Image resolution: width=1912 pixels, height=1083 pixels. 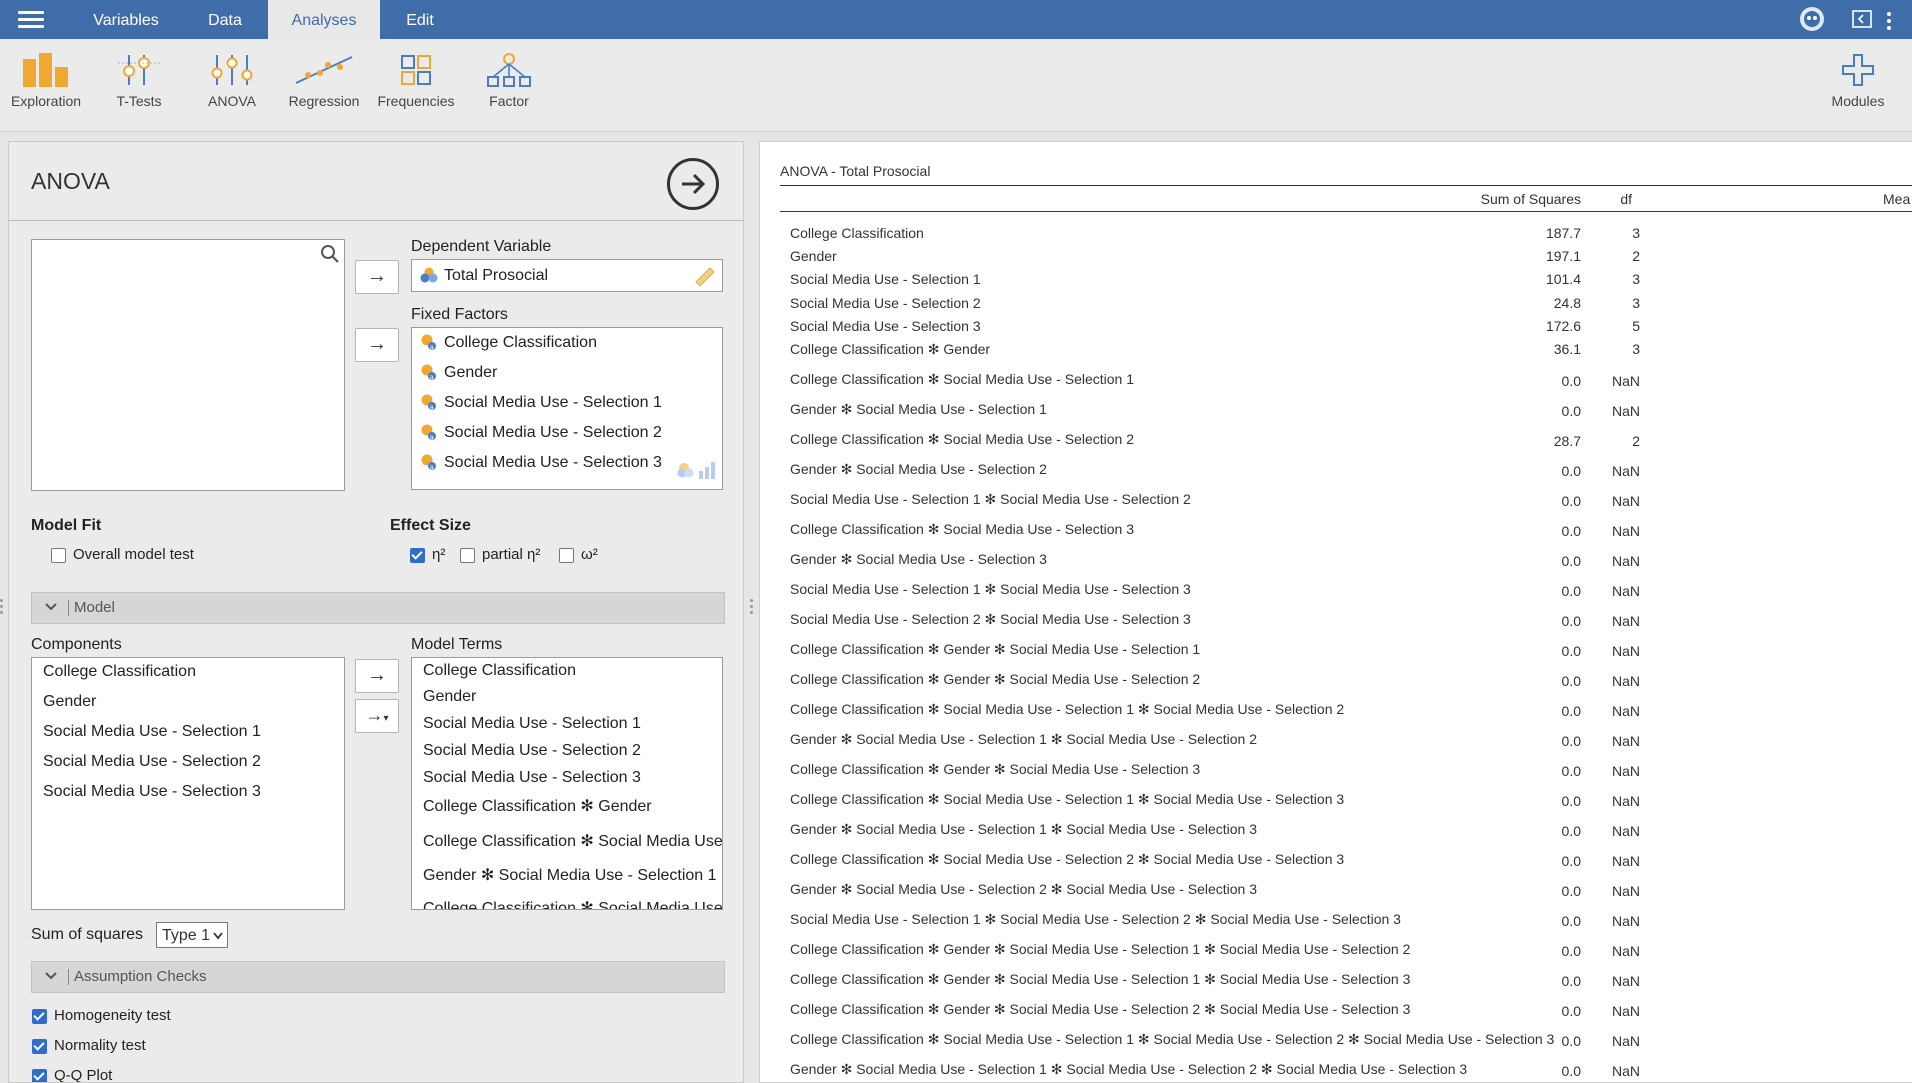 I want to click on add-interaction-dropdown-button: →▾, so click(x=377, y=716).